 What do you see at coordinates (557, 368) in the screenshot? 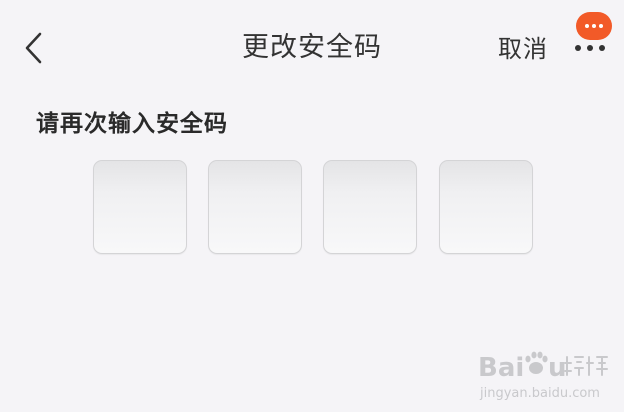
I see `svg-text: u` at bounding box center [557, 368].